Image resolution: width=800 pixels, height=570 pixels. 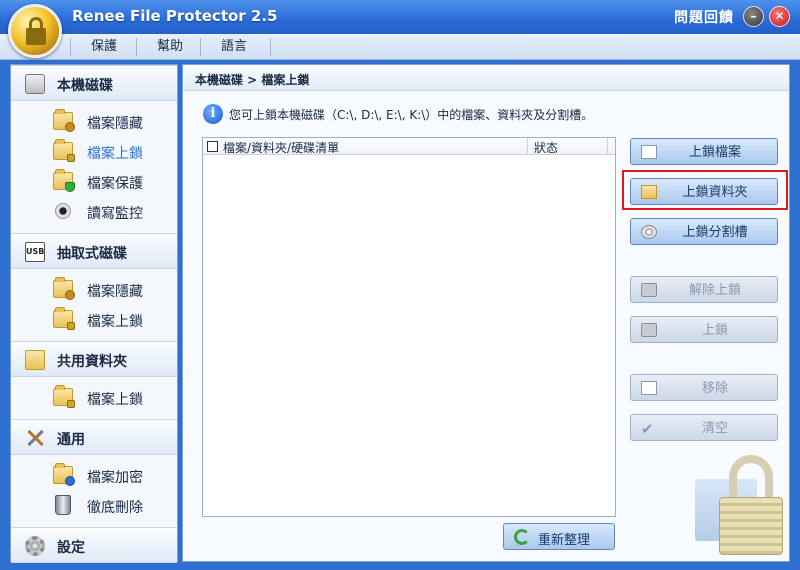 I want to click on lock-file-button: 上鎖檔案, so click(x=704, y=151).